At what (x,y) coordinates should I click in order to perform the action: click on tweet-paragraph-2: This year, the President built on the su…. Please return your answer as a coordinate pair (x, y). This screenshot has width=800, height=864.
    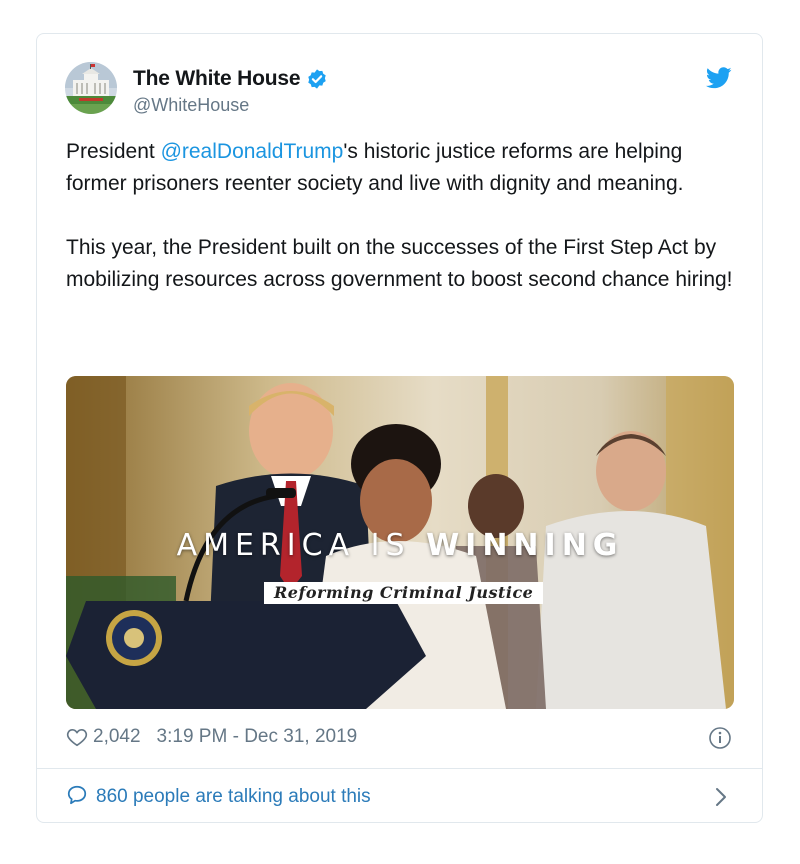
    Looking at the image, I should click on (399, 263).